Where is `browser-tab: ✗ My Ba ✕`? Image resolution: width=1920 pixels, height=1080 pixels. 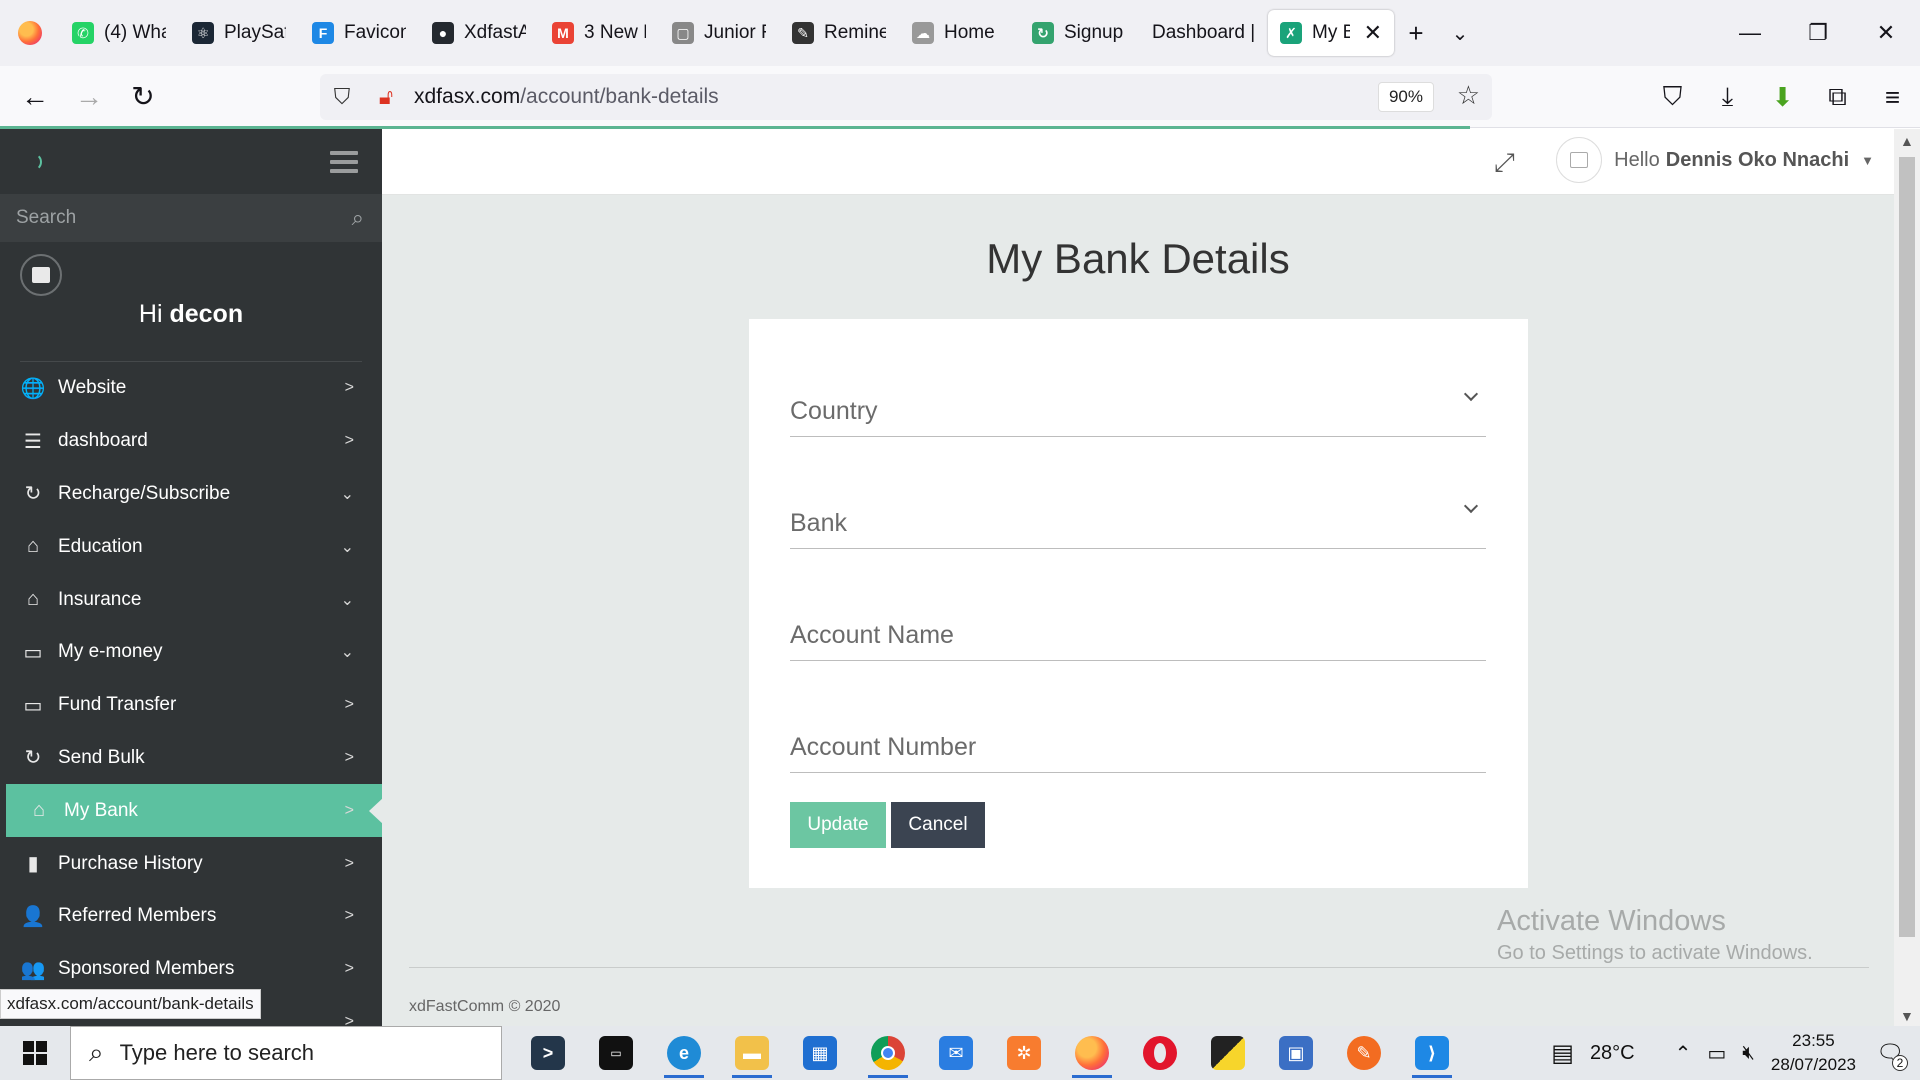 browser-tab: ✗ My Ba ✕ is located at coordinates (1331, 33).